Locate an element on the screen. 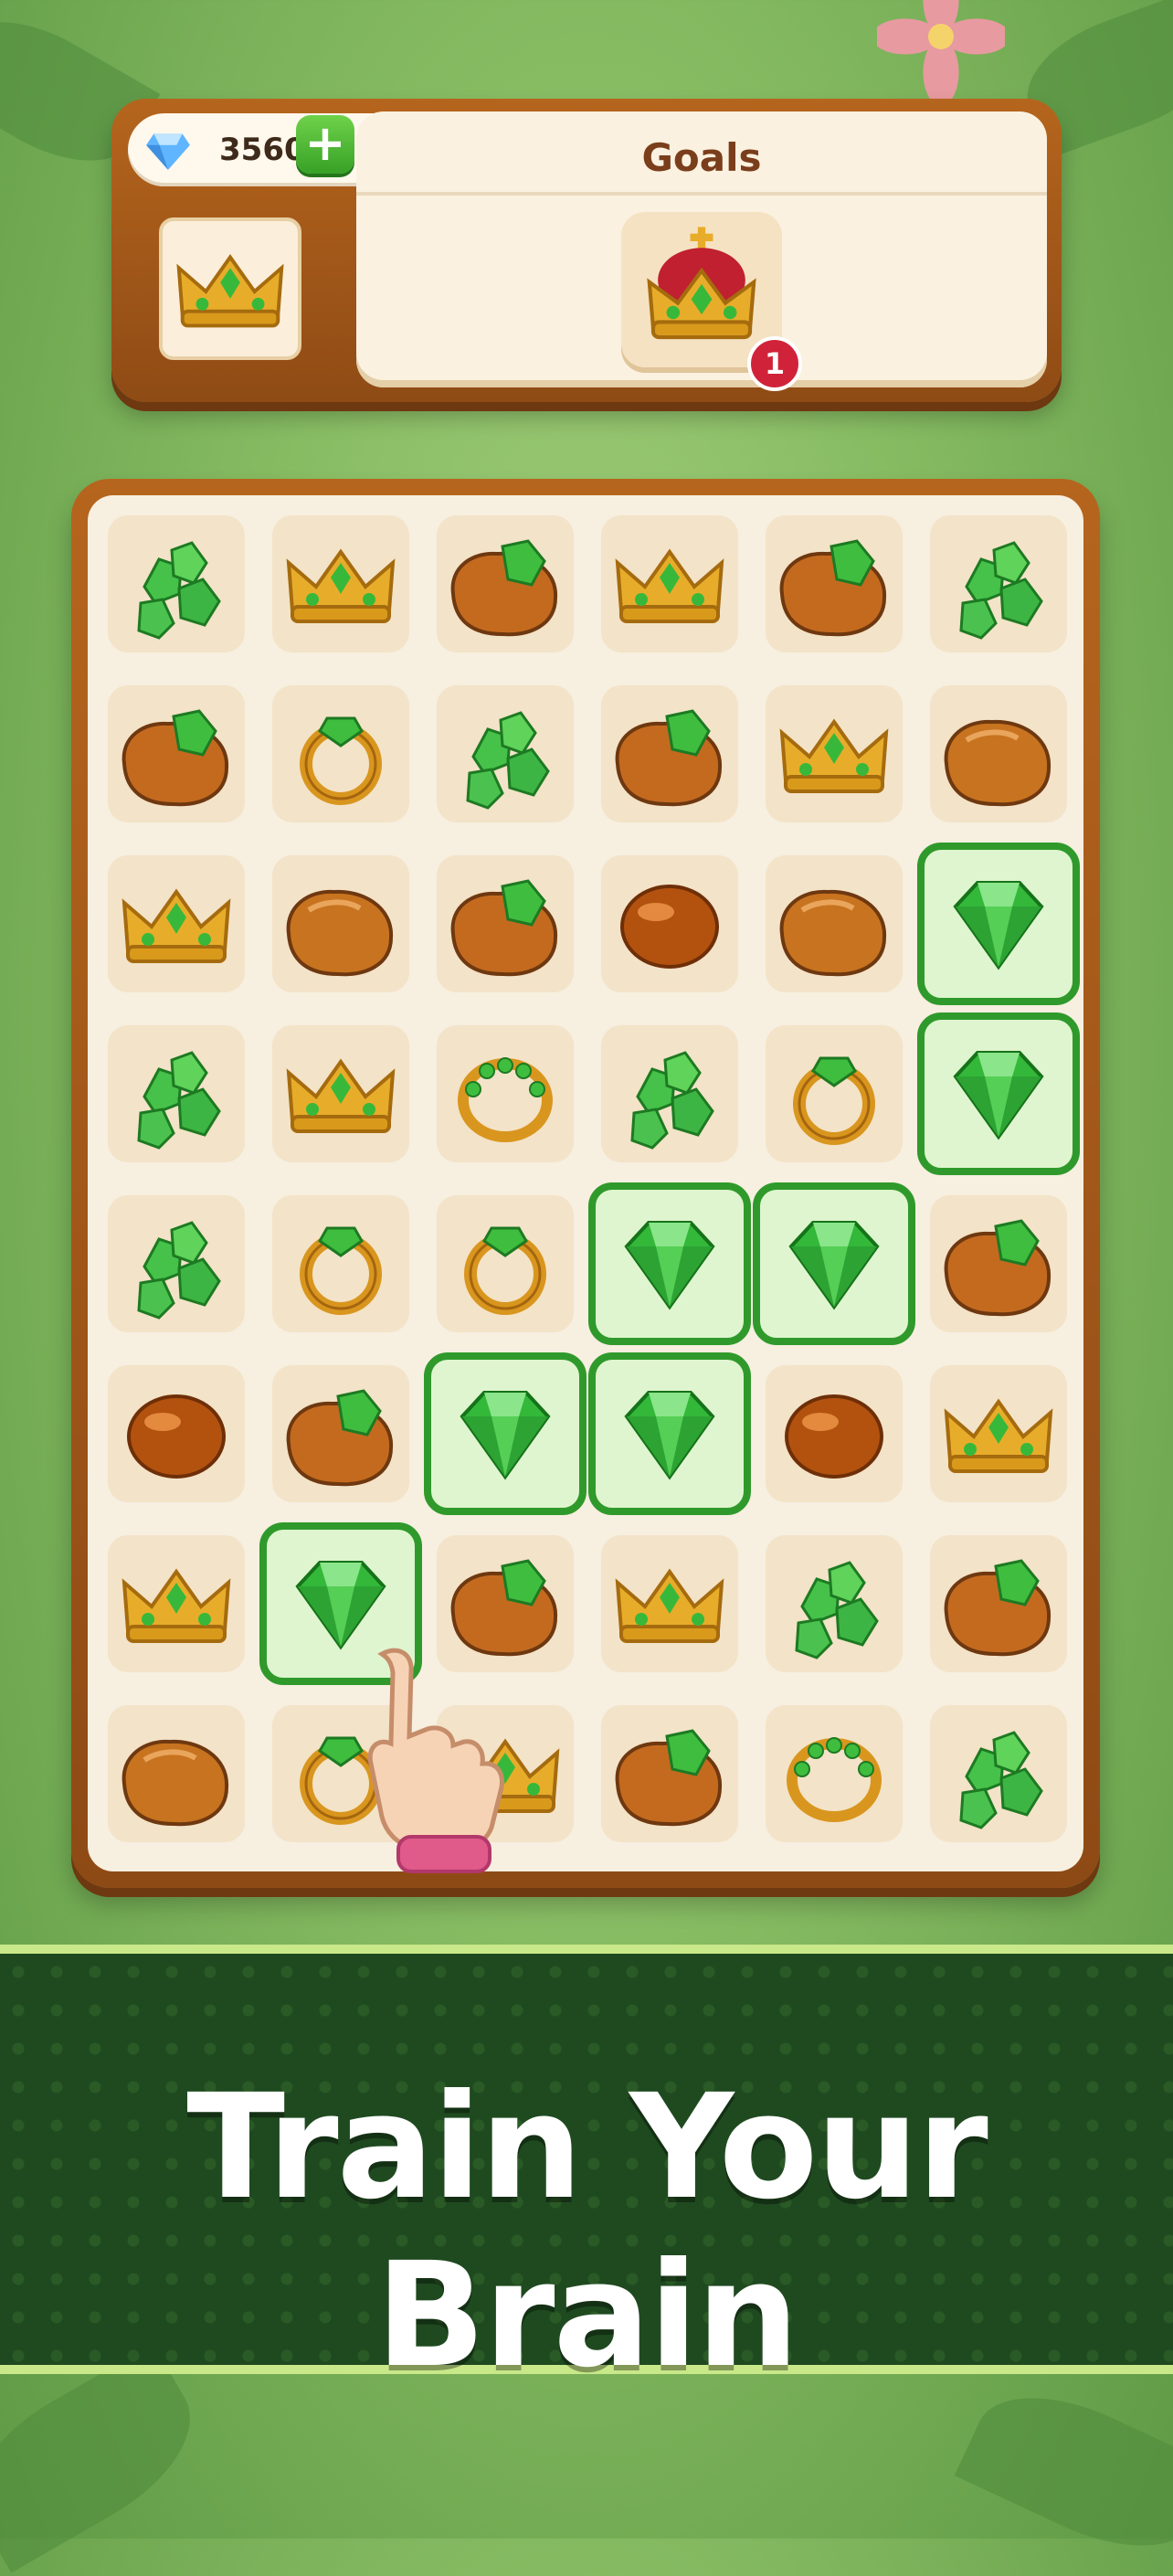 The width and height of the screenshot is (1173, 2576). banner-text: Train Your Brain is located at coordinates (587, 2231).